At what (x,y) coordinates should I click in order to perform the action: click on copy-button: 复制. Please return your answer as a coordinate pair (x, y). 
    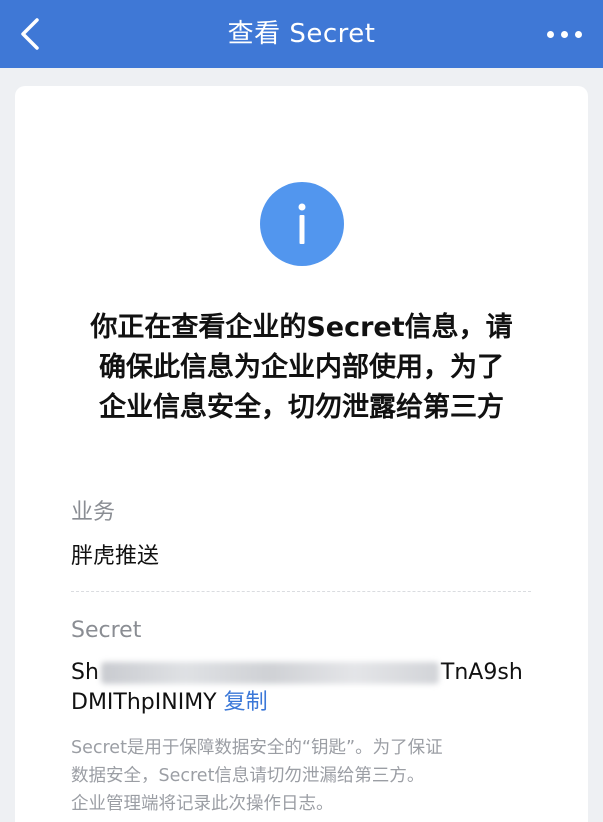
    Looking at the image, I should click on (246, 702).